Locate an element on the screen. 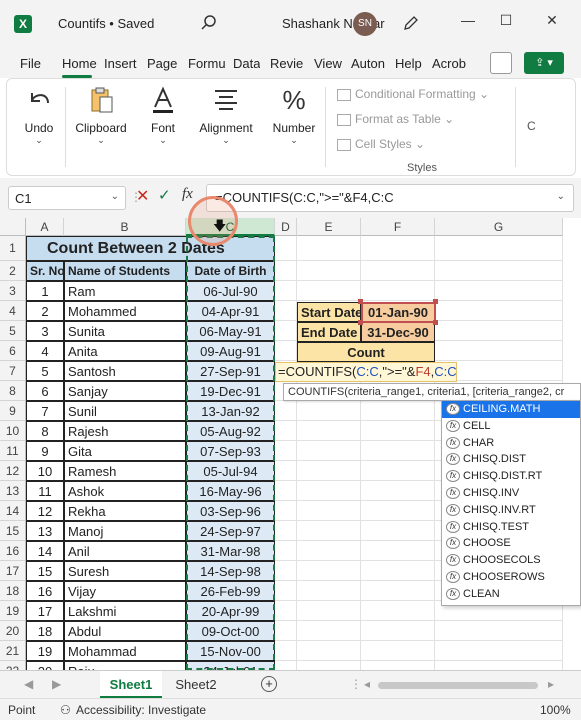 This screenshot has height=720, width=581. tab-view: View is located at coordinates (328, 63).